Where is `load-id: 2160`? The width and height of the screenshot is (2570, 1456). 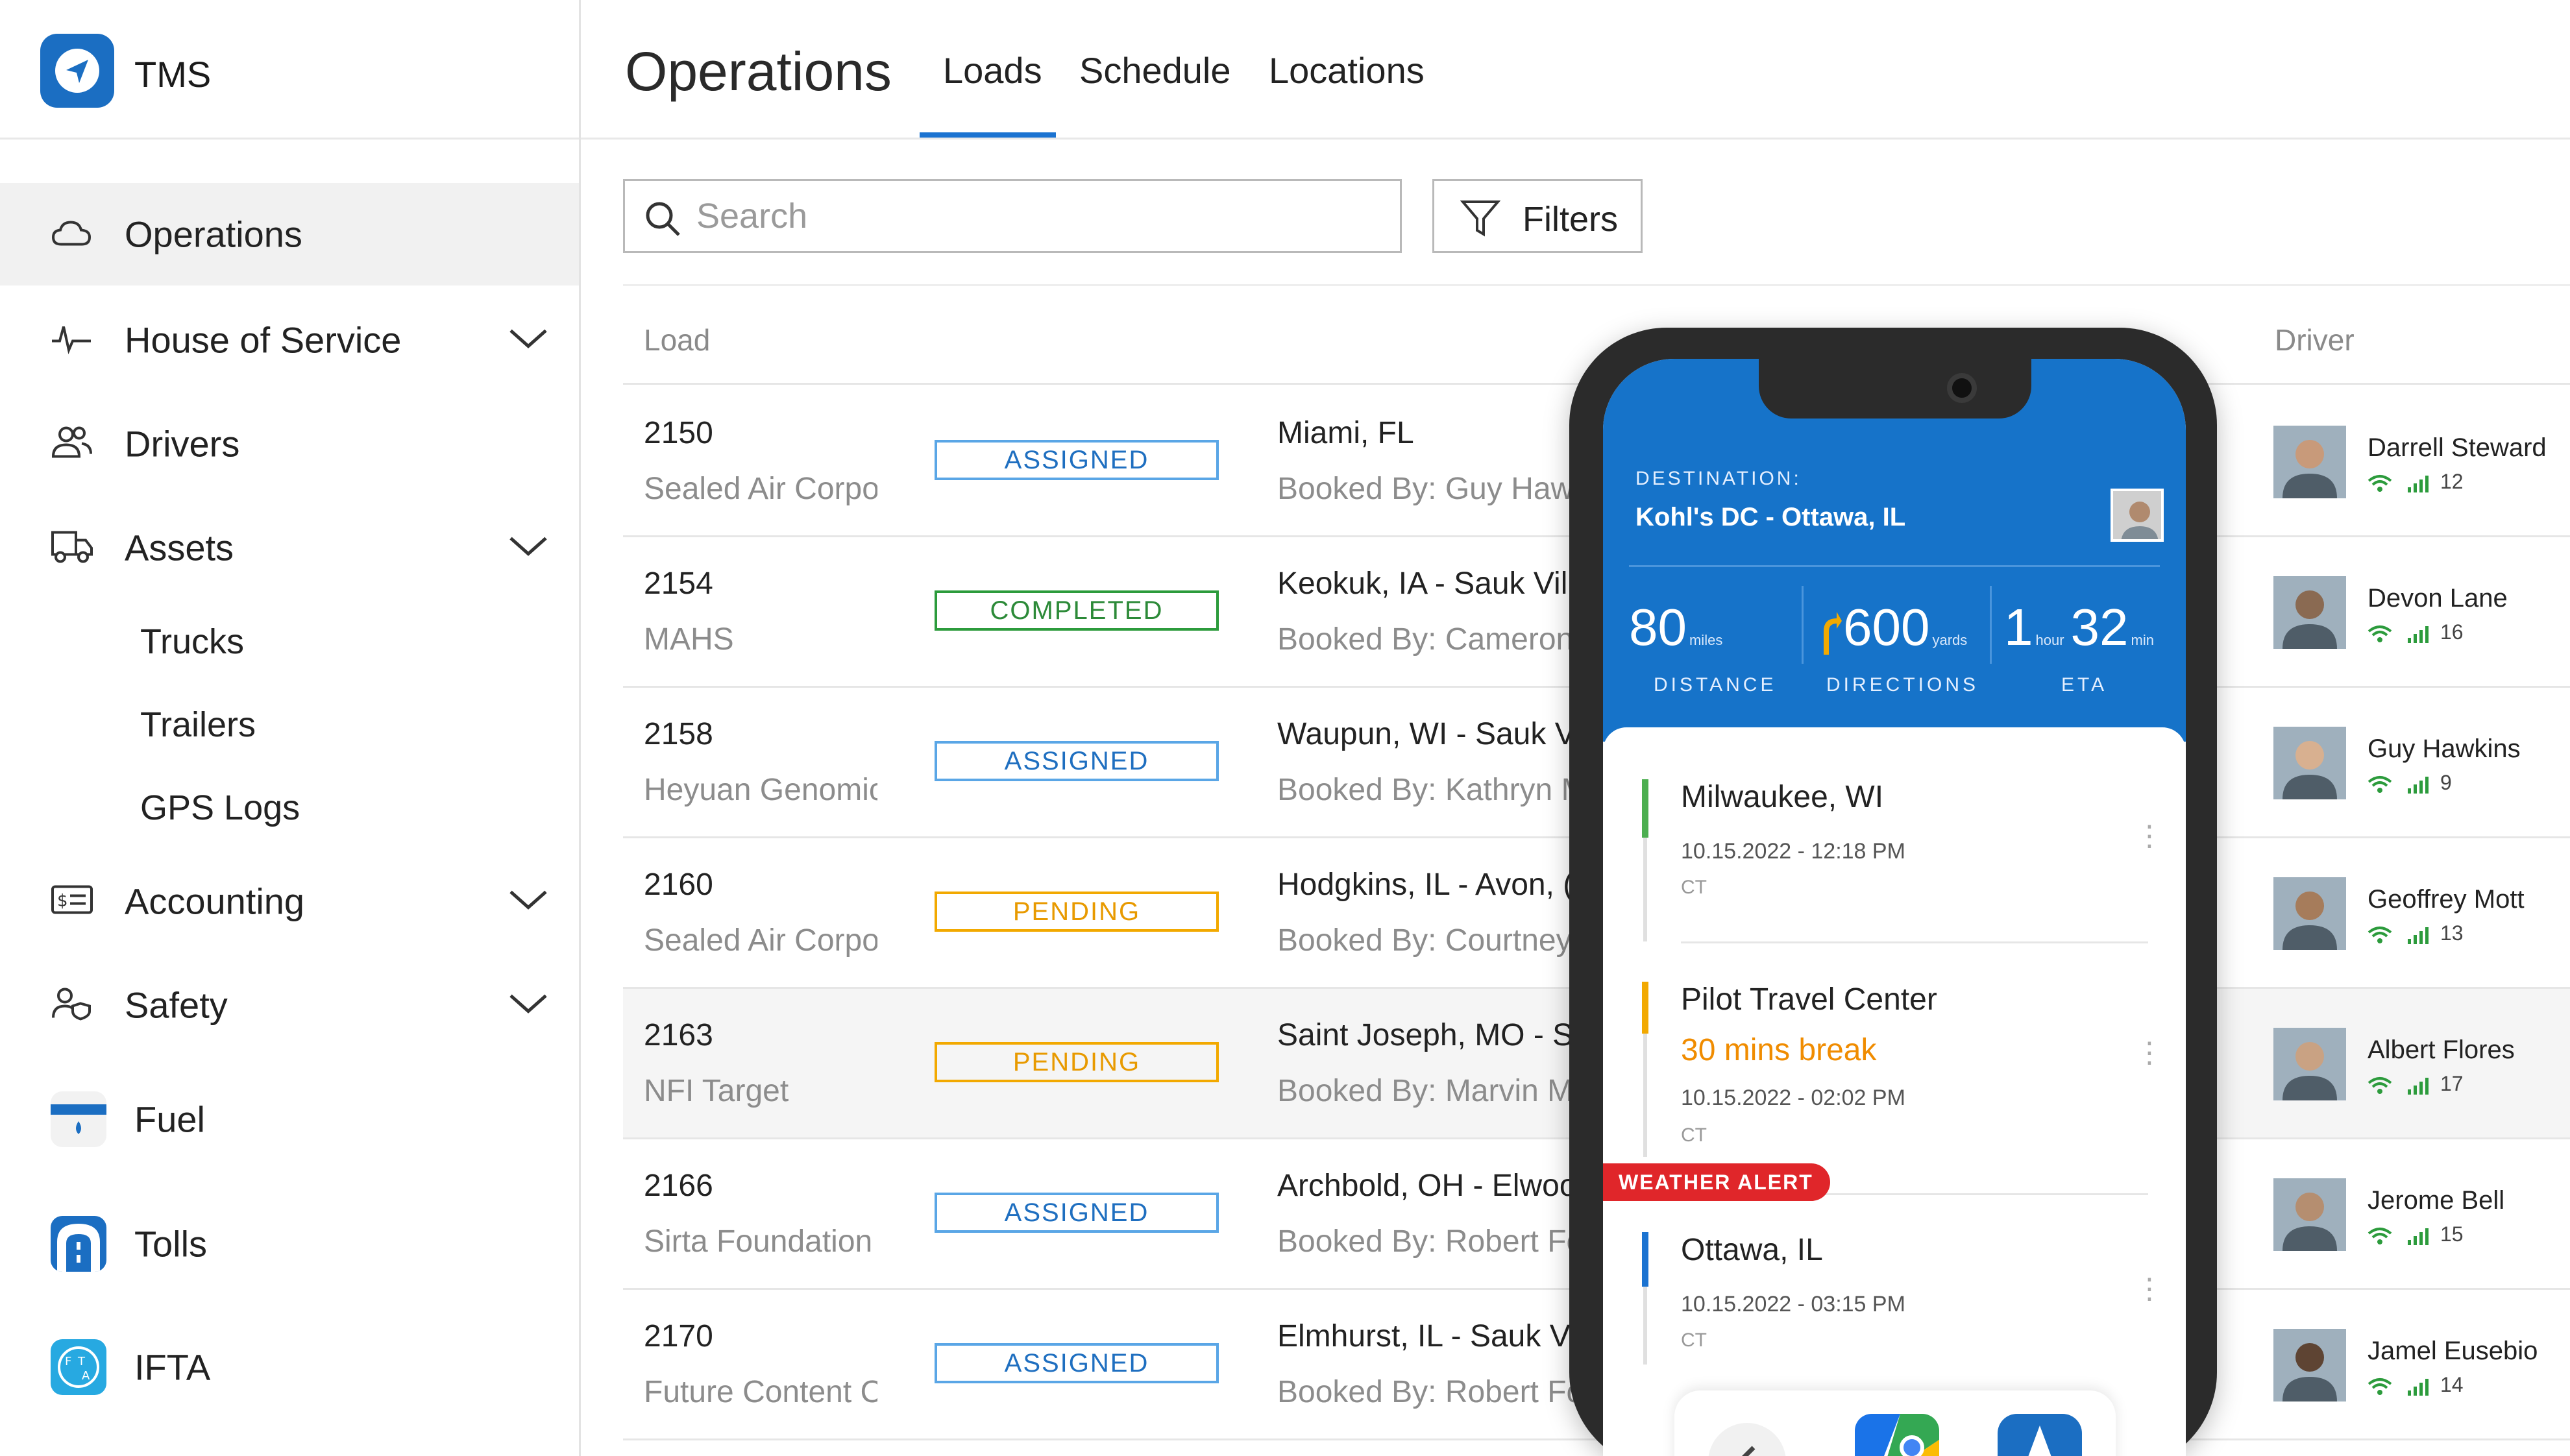
load-id: 2160 is located at coordinates (678, 885).